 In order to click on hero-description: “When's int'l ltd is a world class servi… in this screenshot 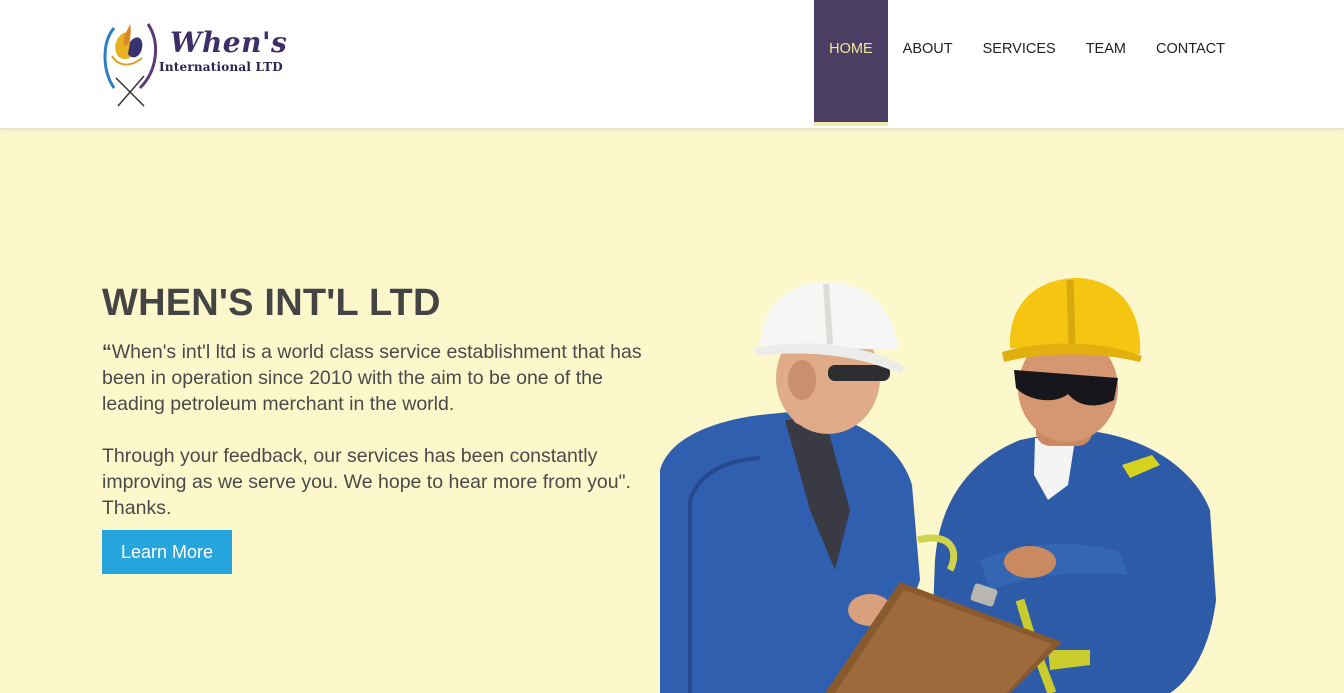, I will do `click(382, 430)`.